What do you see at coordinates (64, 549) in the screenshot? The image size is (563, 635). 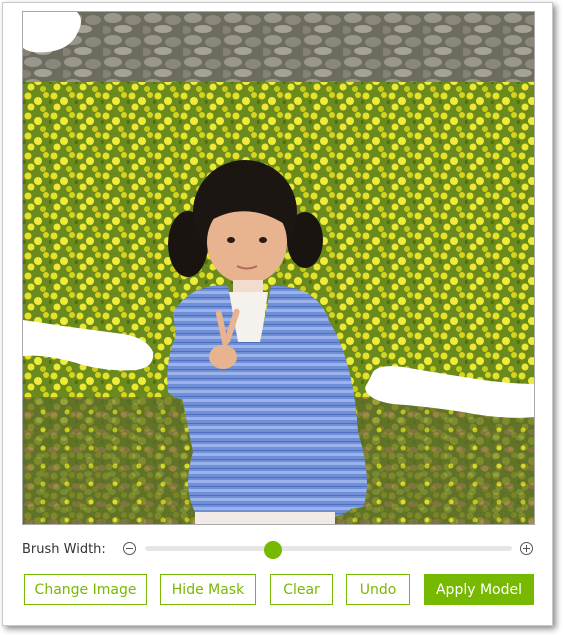 I see `brush-width-label: Brush Width:` at bounding box center [64, 549].